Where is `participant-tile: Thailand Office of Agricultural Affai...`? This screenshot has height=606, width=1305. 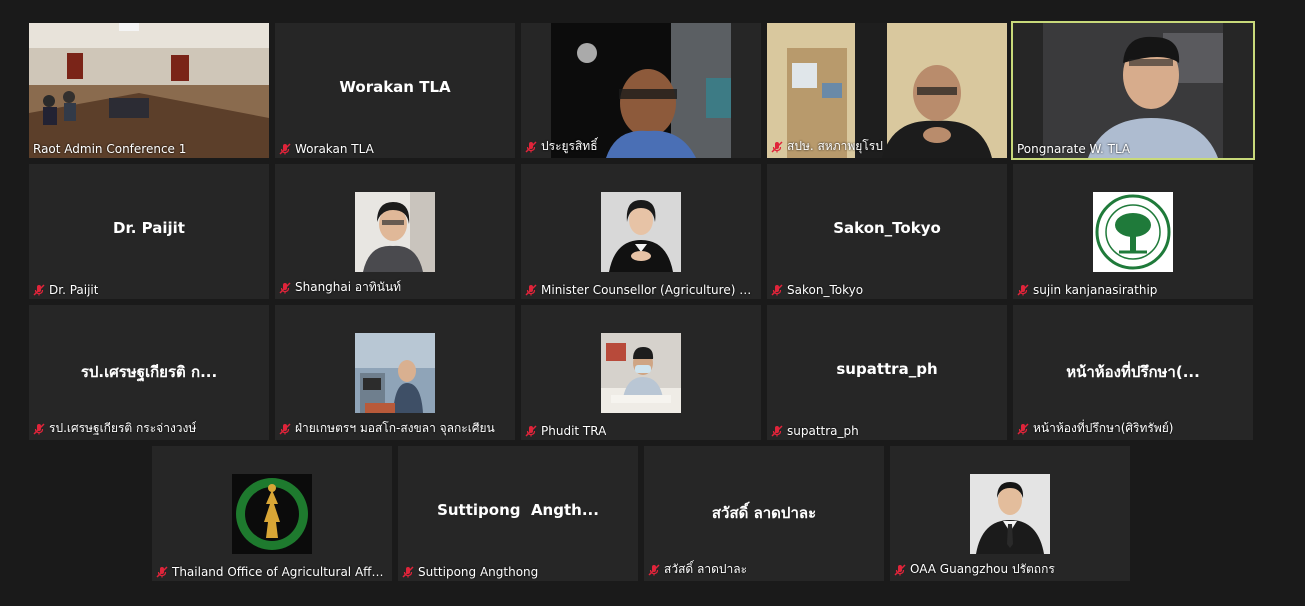 participant-tile: Thailand Office of Agricultural Affai... is located at coordinates (272, 513).